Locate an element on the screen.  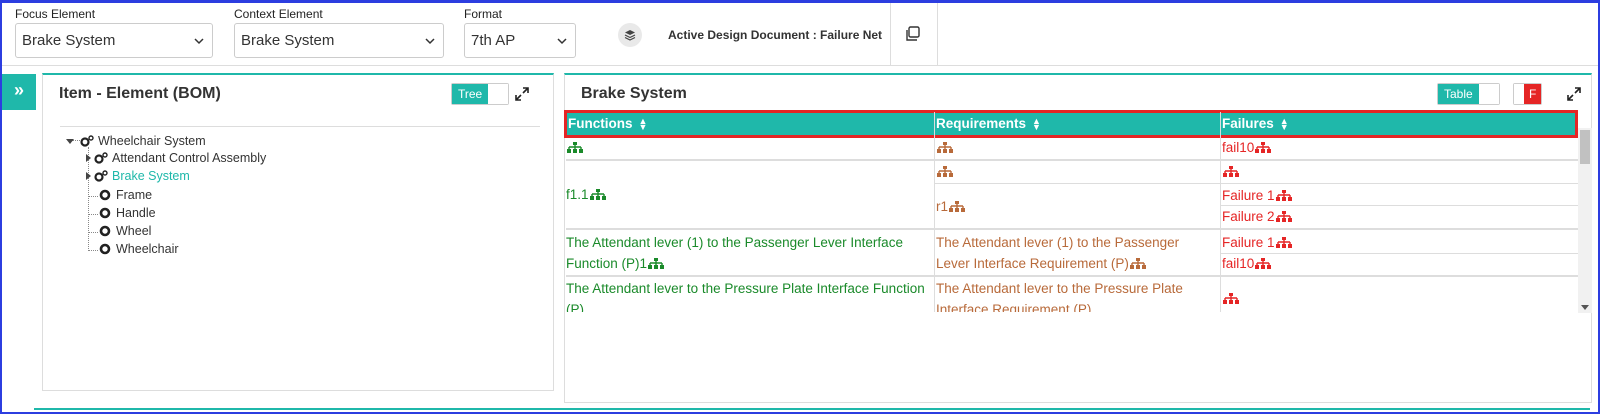
filter-toggle: F is located at coordinates (1528, 94).